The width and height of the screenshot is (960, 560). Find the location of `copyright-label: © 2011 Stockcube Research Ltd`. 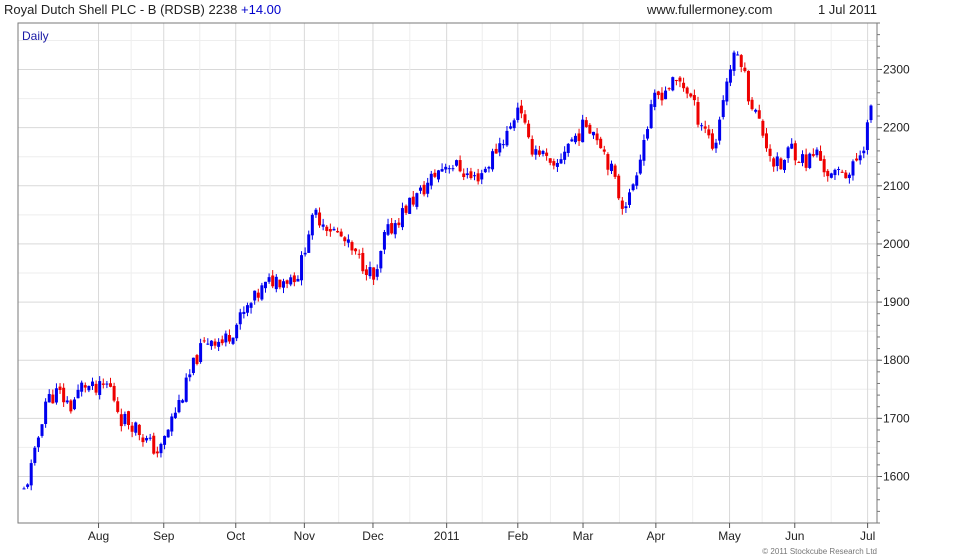

copyright-label: © 2011 Stockcube Research Ltd is located at coordinates (819, 551).